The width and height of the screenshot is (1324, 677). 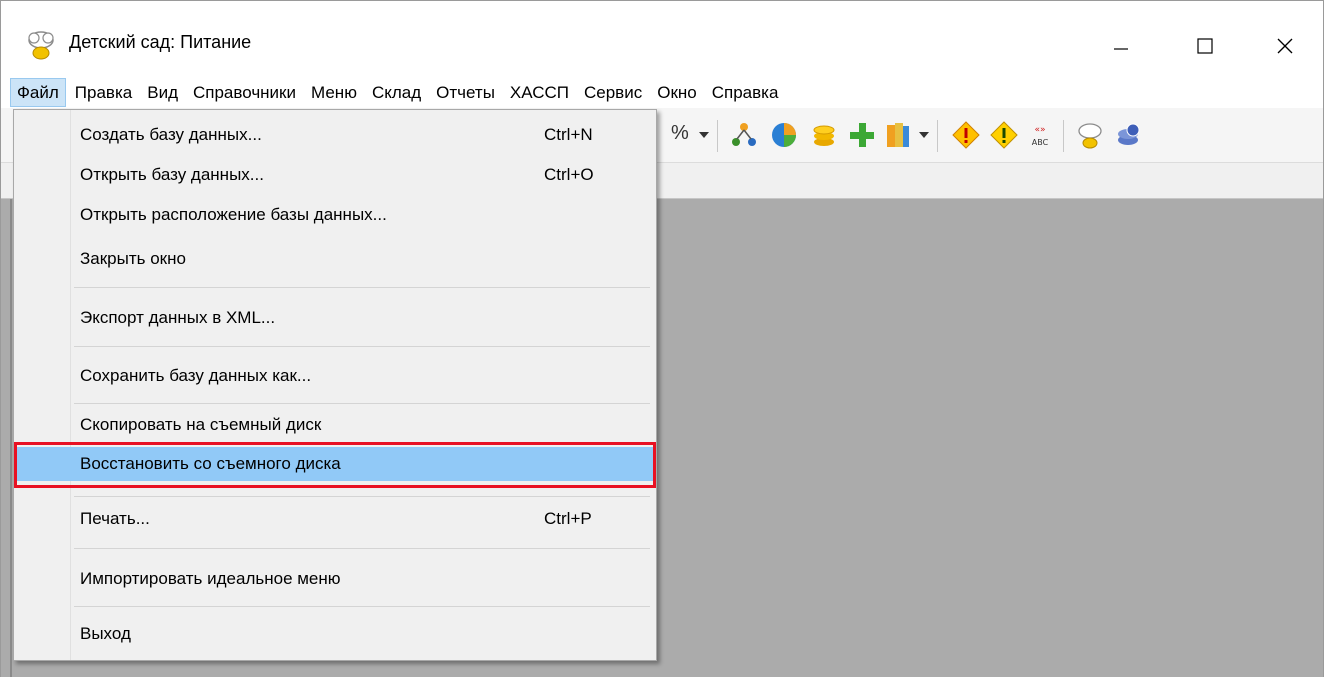 What do you see at coordinates (662, 39) in the screenshot?
I see `title-bar: Детский сад: Питание` at bounding box center [662, 39].